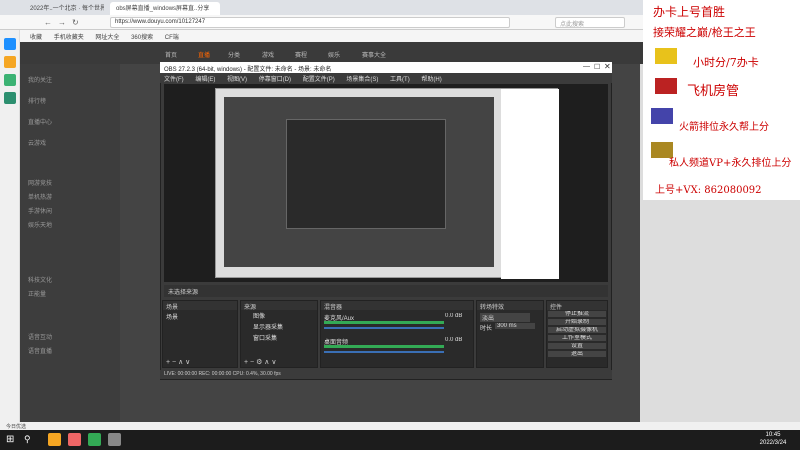  What do you see at coordinates (586, 66) in the screenshot?
I see `minimize-icon: —` at bounding box center [586, 66].